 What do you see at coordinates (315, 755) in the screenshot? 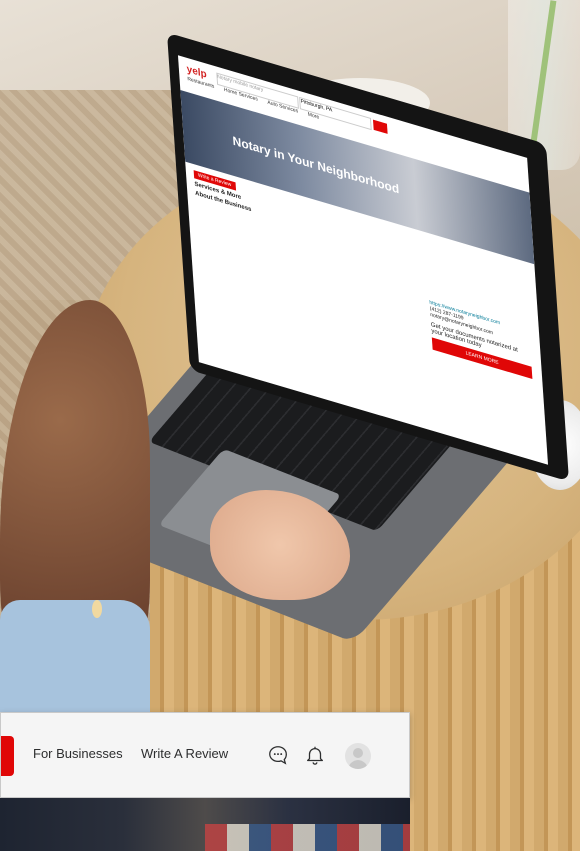
I see `bell-icon` at bounding box center [315, 755].